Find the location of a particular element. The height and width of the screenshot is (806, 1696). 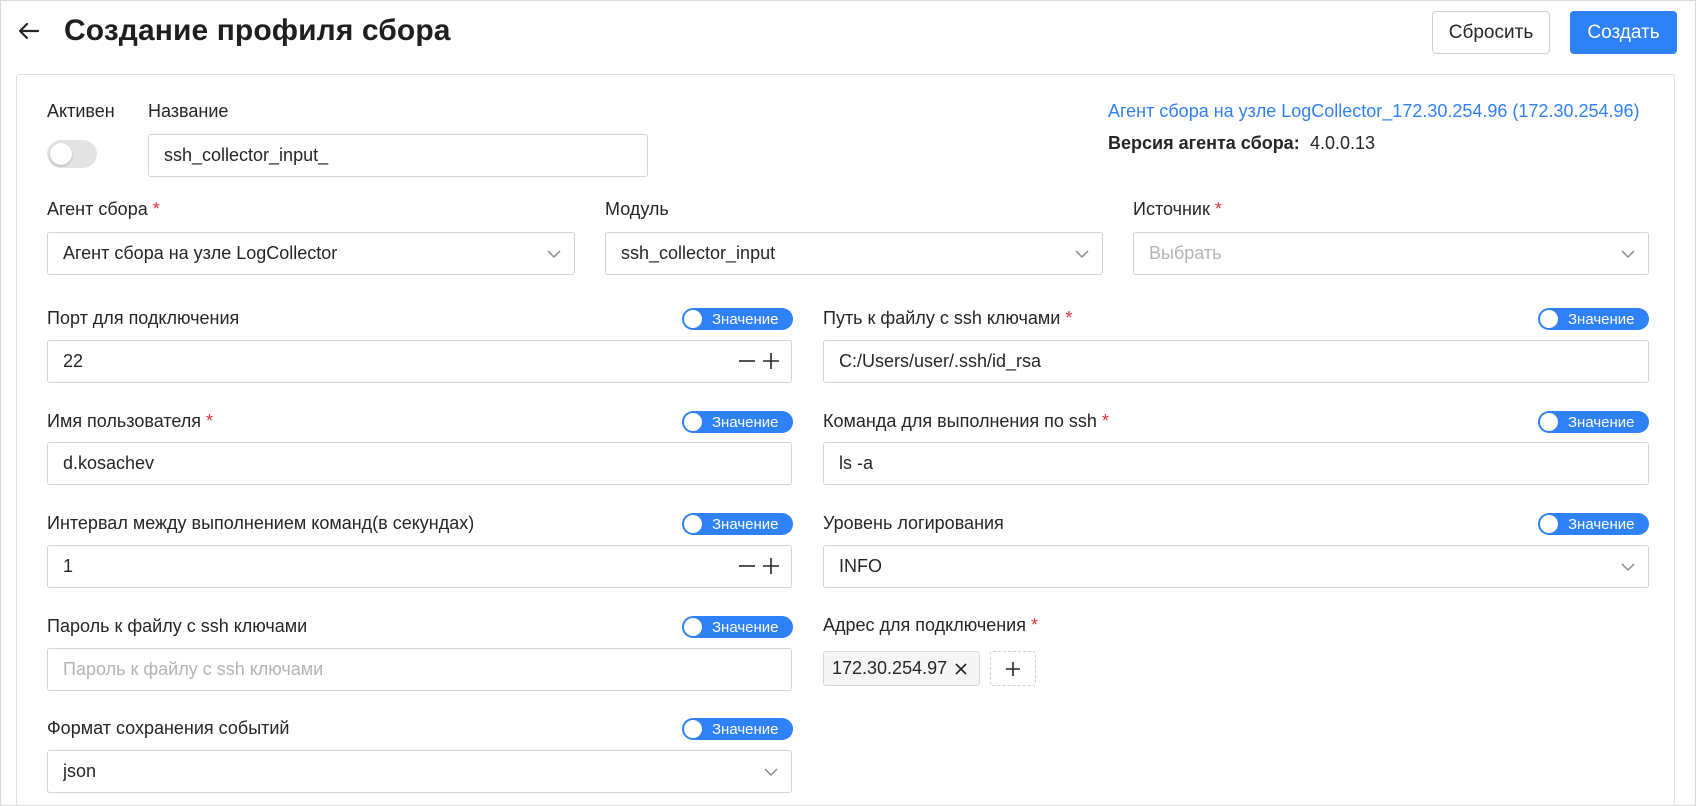

name-input: ssh_collector_input_ is located at coordinates (398, 155).